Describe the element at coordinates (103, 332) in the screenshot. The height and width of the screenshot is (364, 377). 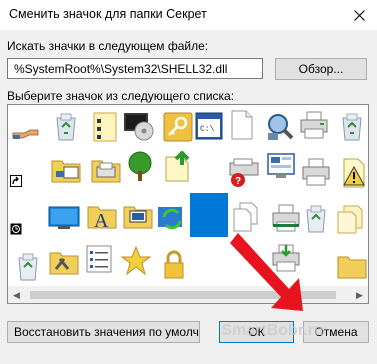
I see `restore-defaults-button: Восстановить значения по умолчанию` at that location.